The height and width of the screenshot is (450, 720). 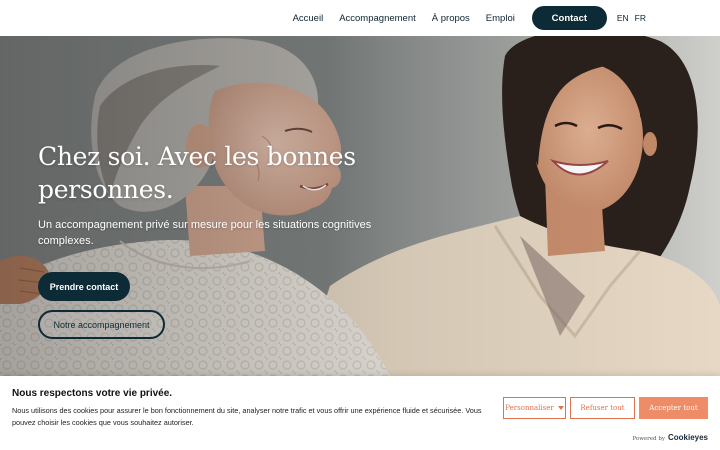 What do you see at coordinates (560, 408) in the screenshot?
I see `chevron-down-icon` at bounding box center [560, 408].